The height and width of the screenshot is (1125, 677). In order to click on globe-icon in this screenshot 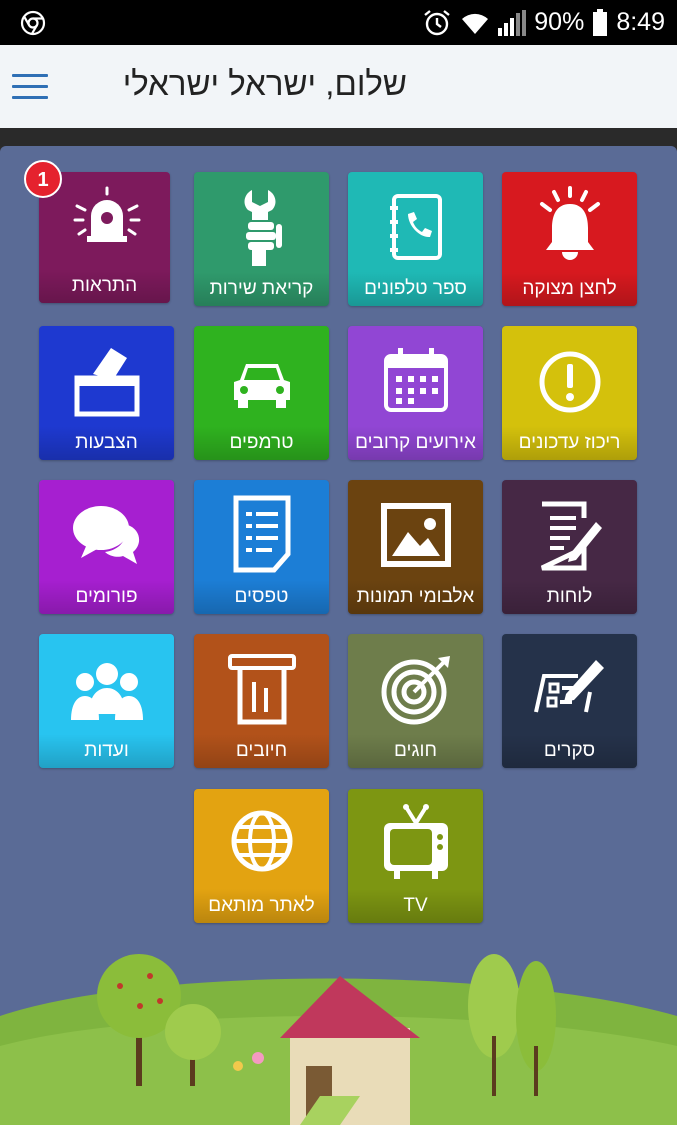, I will do `click(262, 841)`.